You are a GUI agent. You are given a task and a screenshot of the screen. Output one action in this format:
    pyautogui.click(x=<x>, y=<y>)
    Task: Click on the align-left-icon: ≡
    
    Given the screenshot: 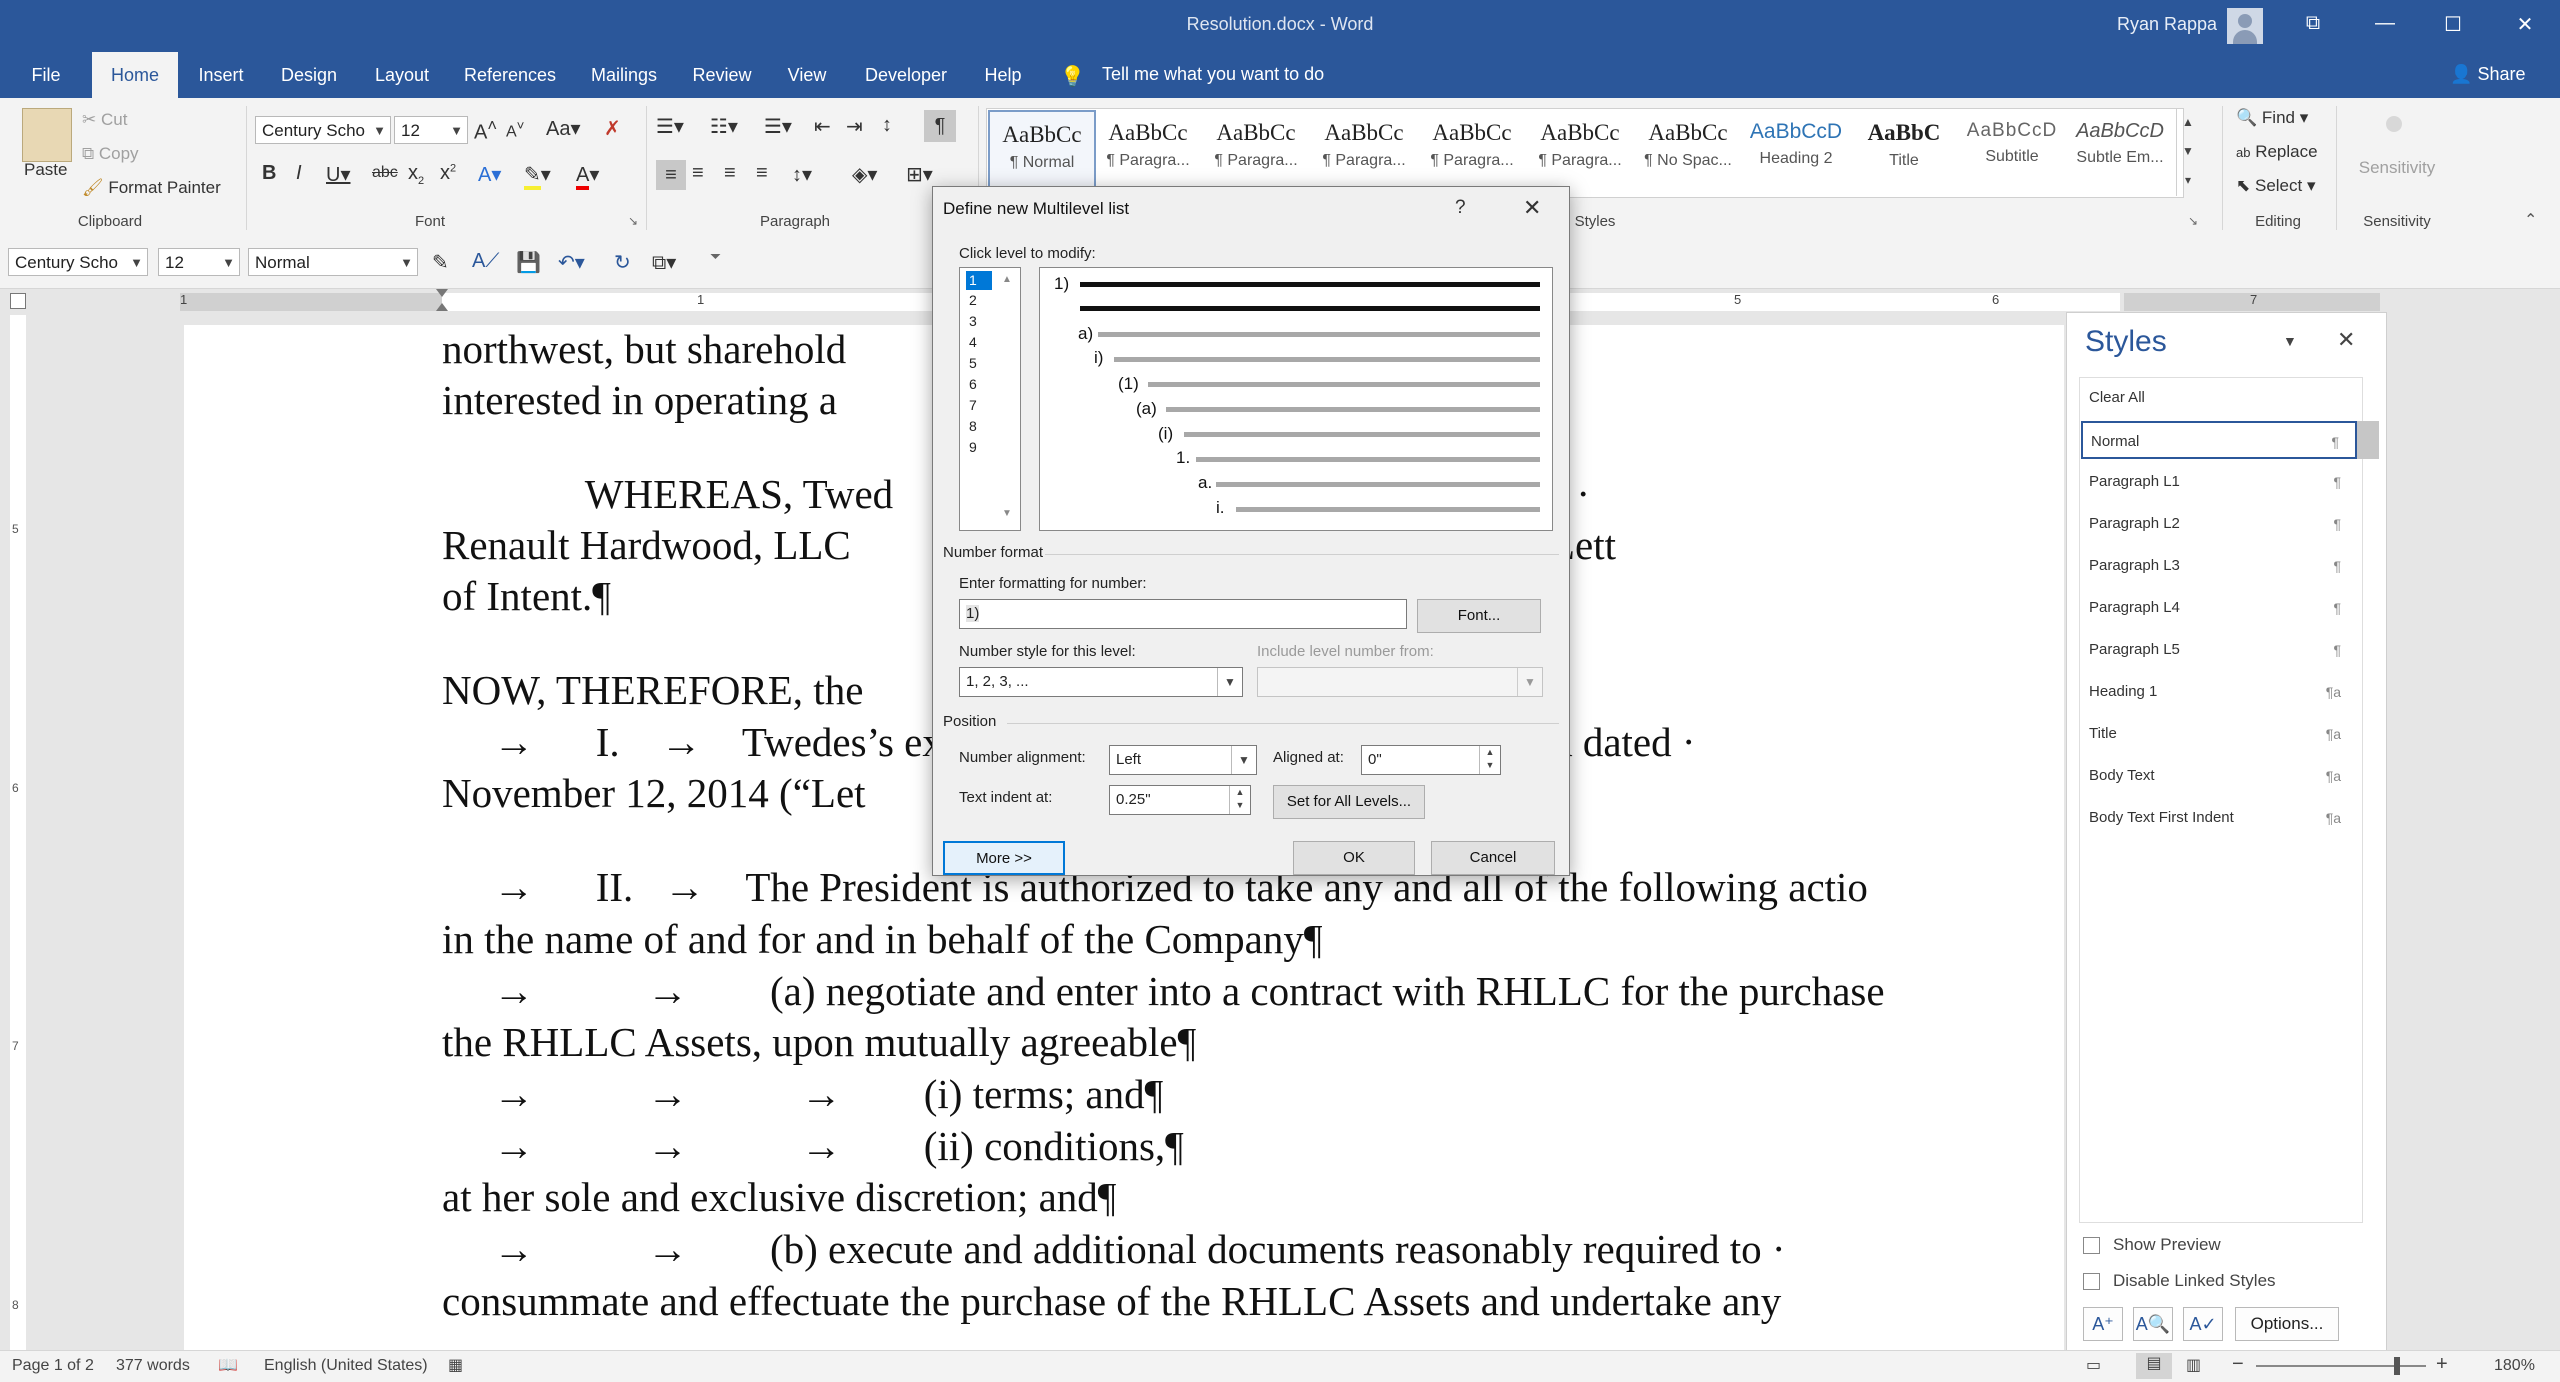 What is the action you would take?
    pyautogui.click(x=671, y=175)
    